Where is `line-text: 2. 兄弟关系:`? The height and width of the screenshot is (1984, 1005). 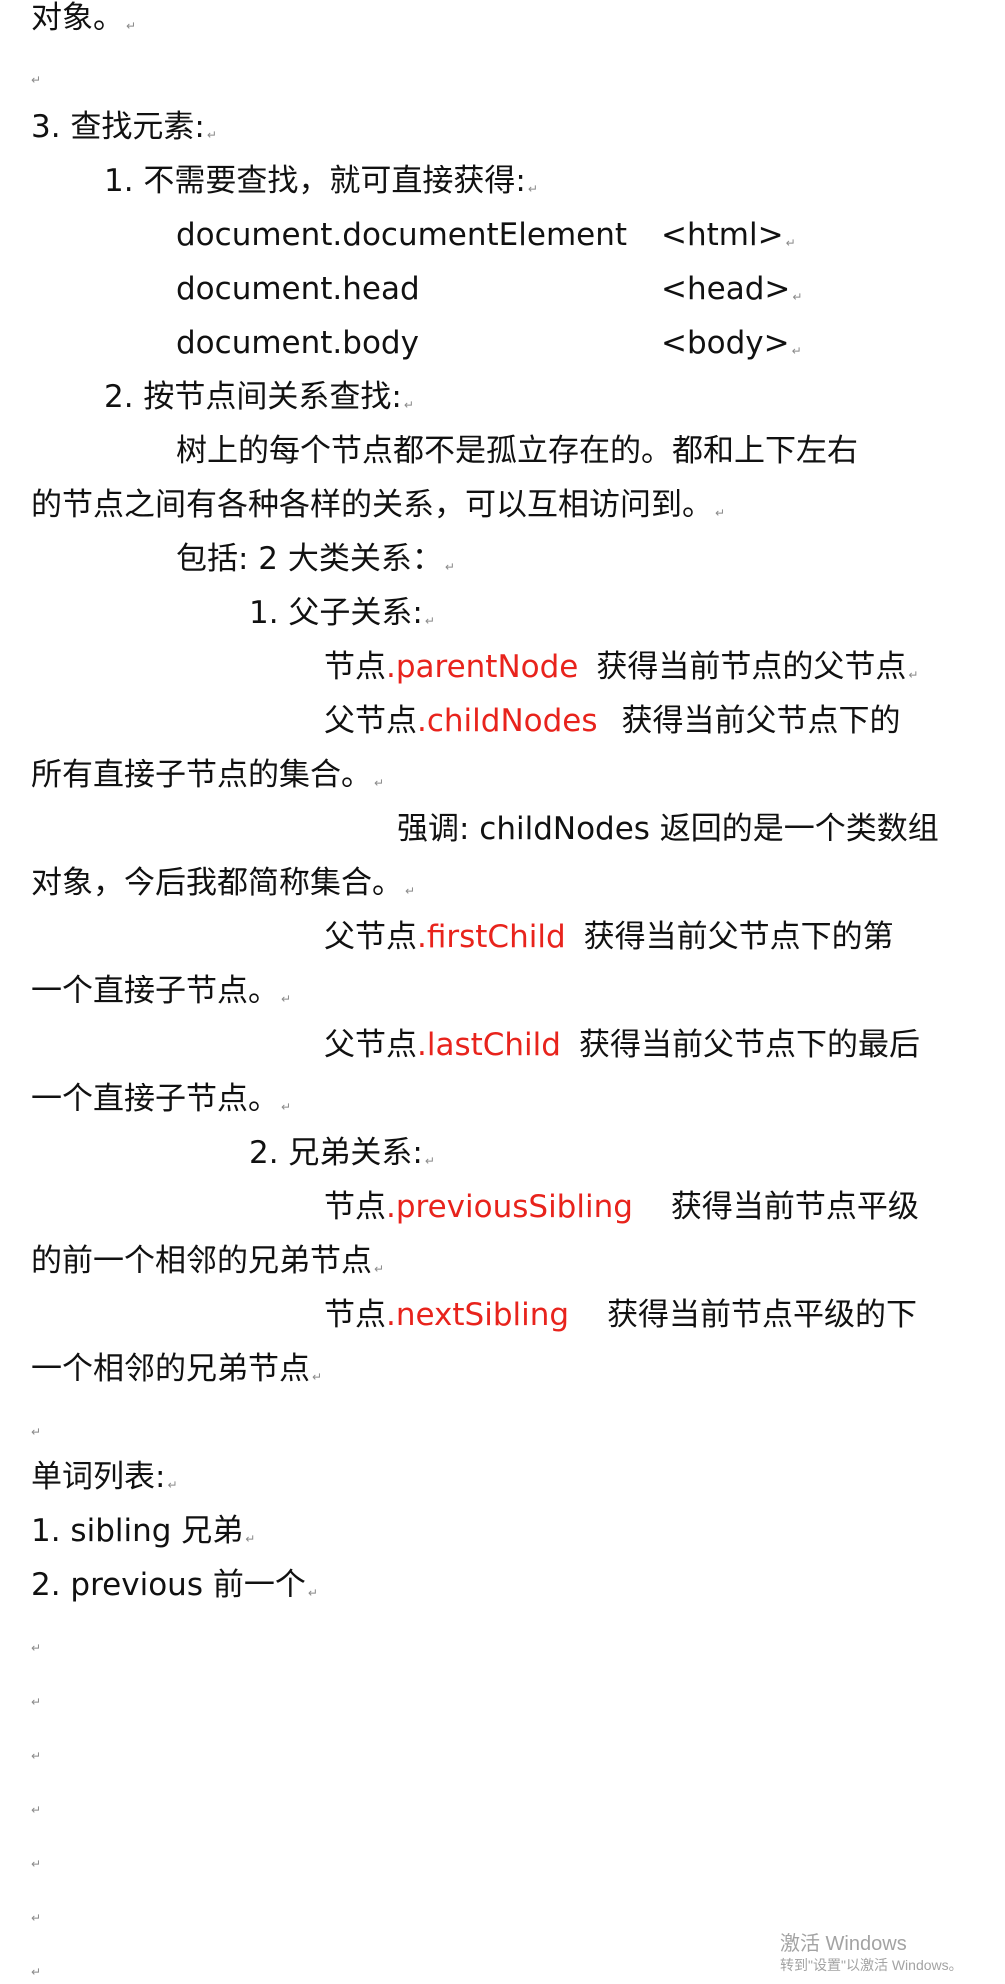 line-text: 2. 兄弟关系: is located at coordinates (336, 1153).